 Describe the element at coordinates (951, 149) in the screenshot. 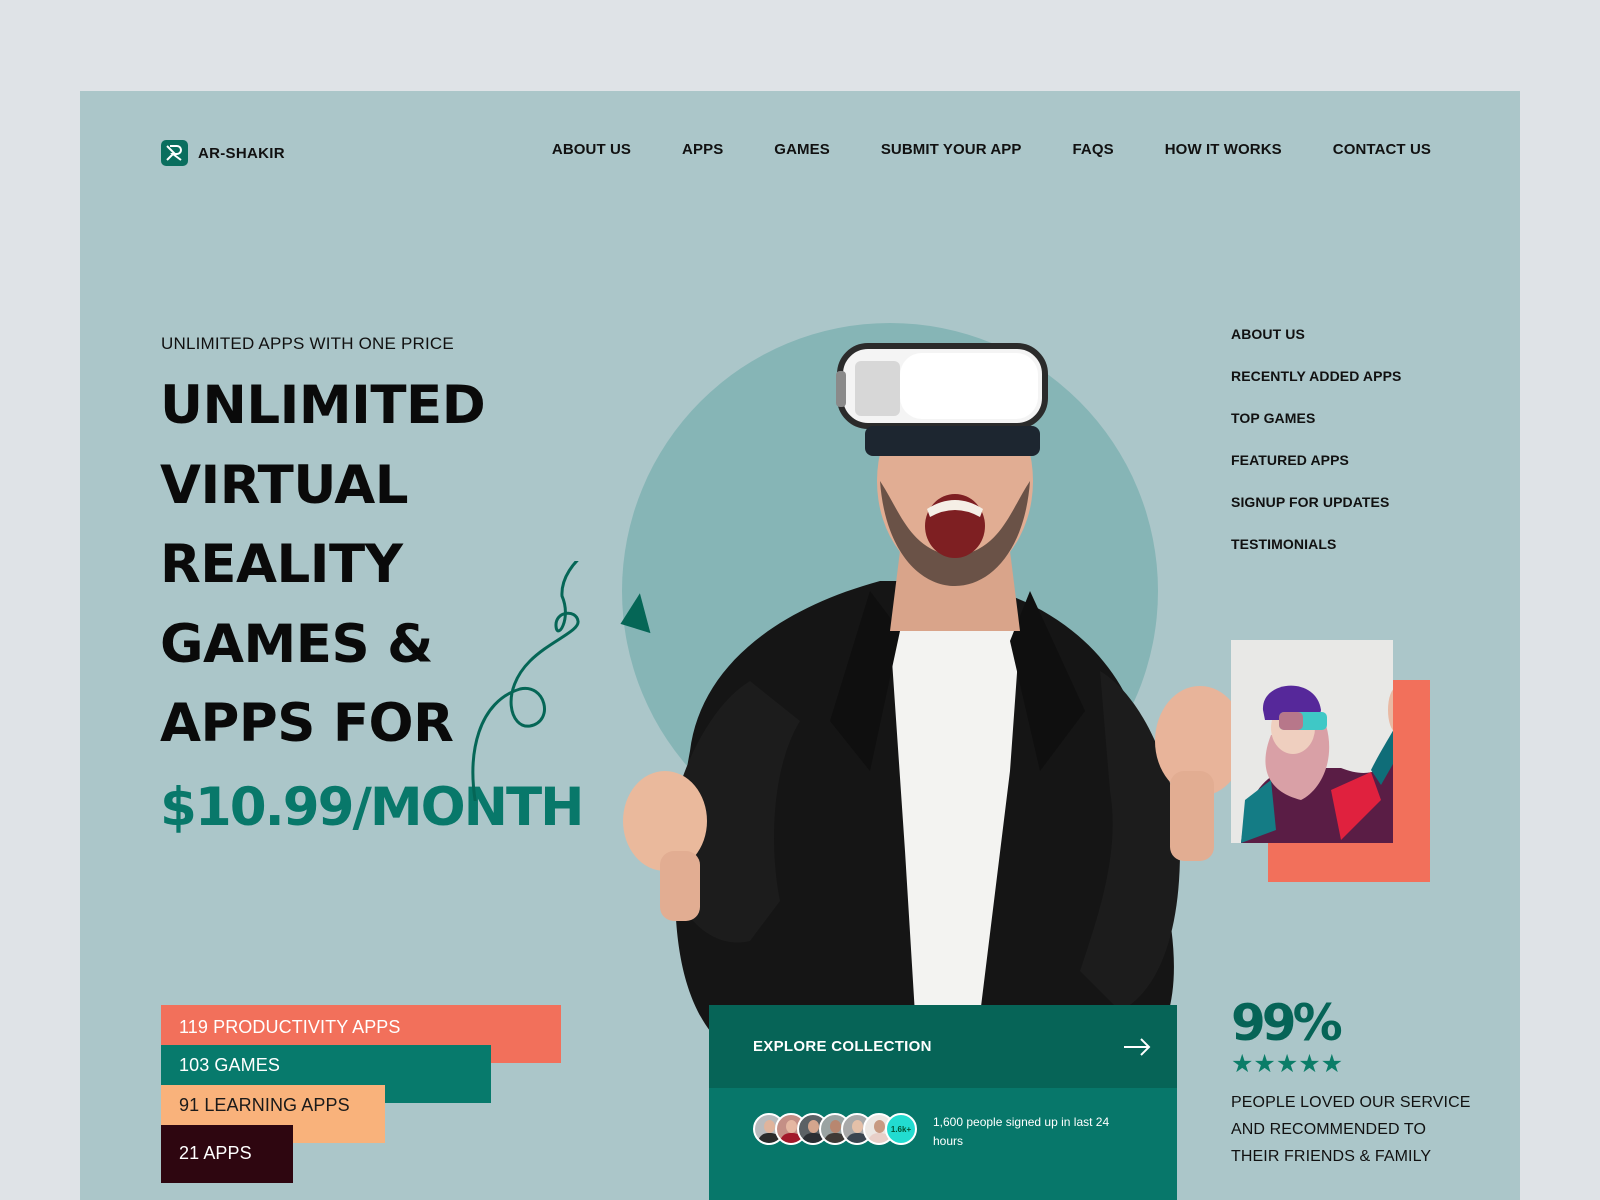

I see `nav-submit-your-app: SUBMIT YOUR APP` at that location.